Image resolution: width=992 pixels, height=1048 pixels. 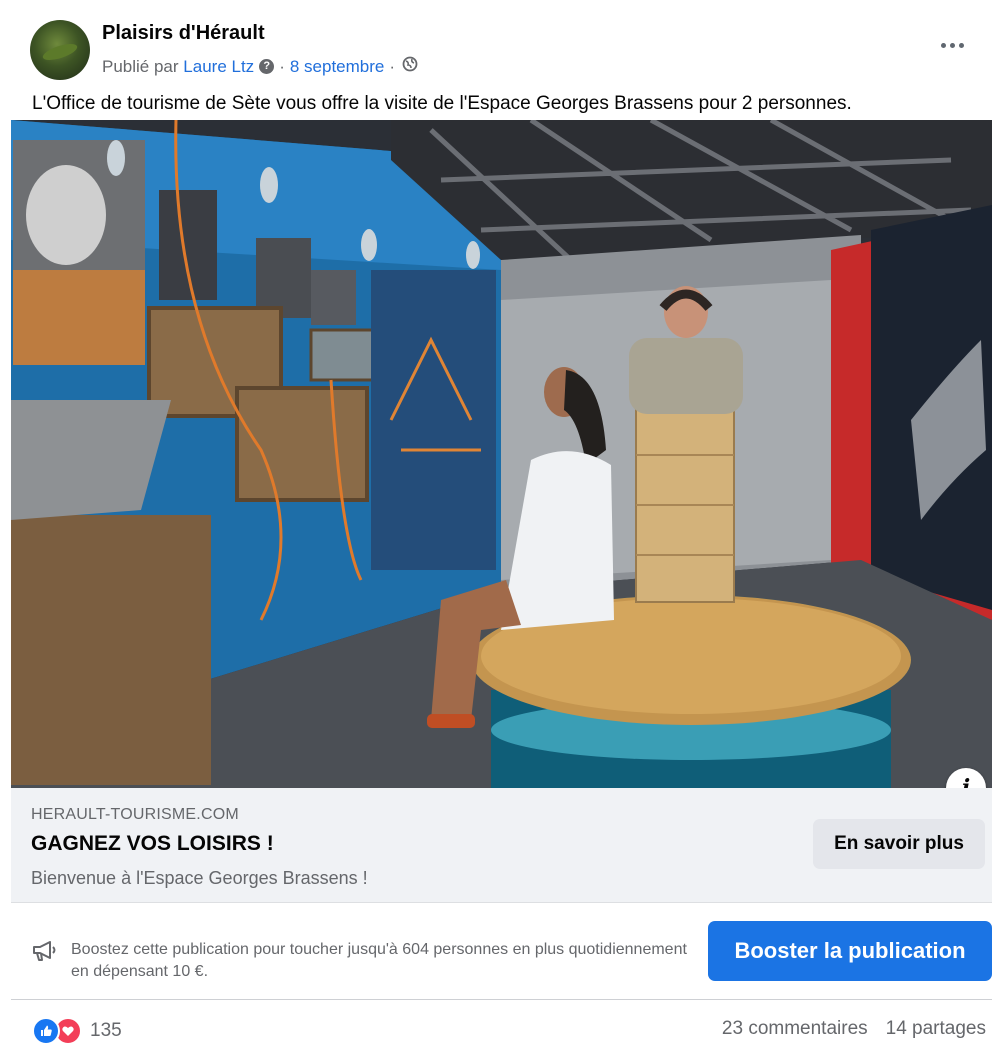 What do you see at coordinates (337, 67) in the screenshot?
I see `post-date-link: 8 septembre` at bounding box center [337, 67].